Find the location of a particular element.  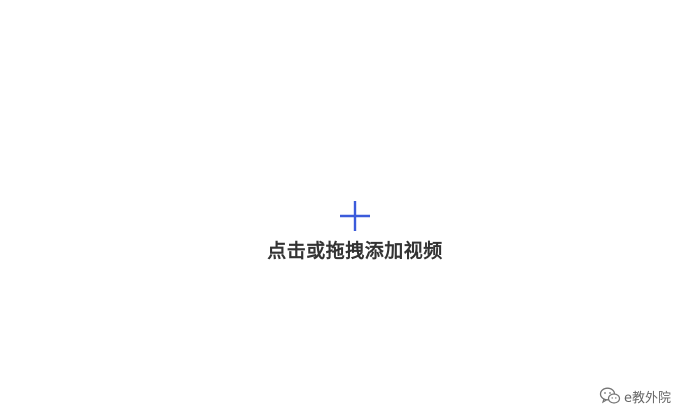

watermark: e教外院 is located at coordinates (635, 396).